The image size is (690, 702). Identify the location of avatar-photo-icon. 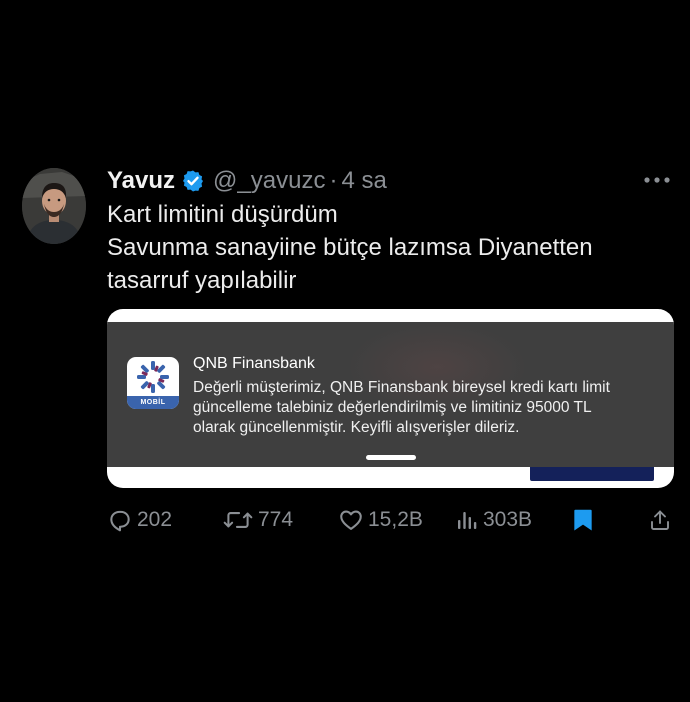
(54, 206).